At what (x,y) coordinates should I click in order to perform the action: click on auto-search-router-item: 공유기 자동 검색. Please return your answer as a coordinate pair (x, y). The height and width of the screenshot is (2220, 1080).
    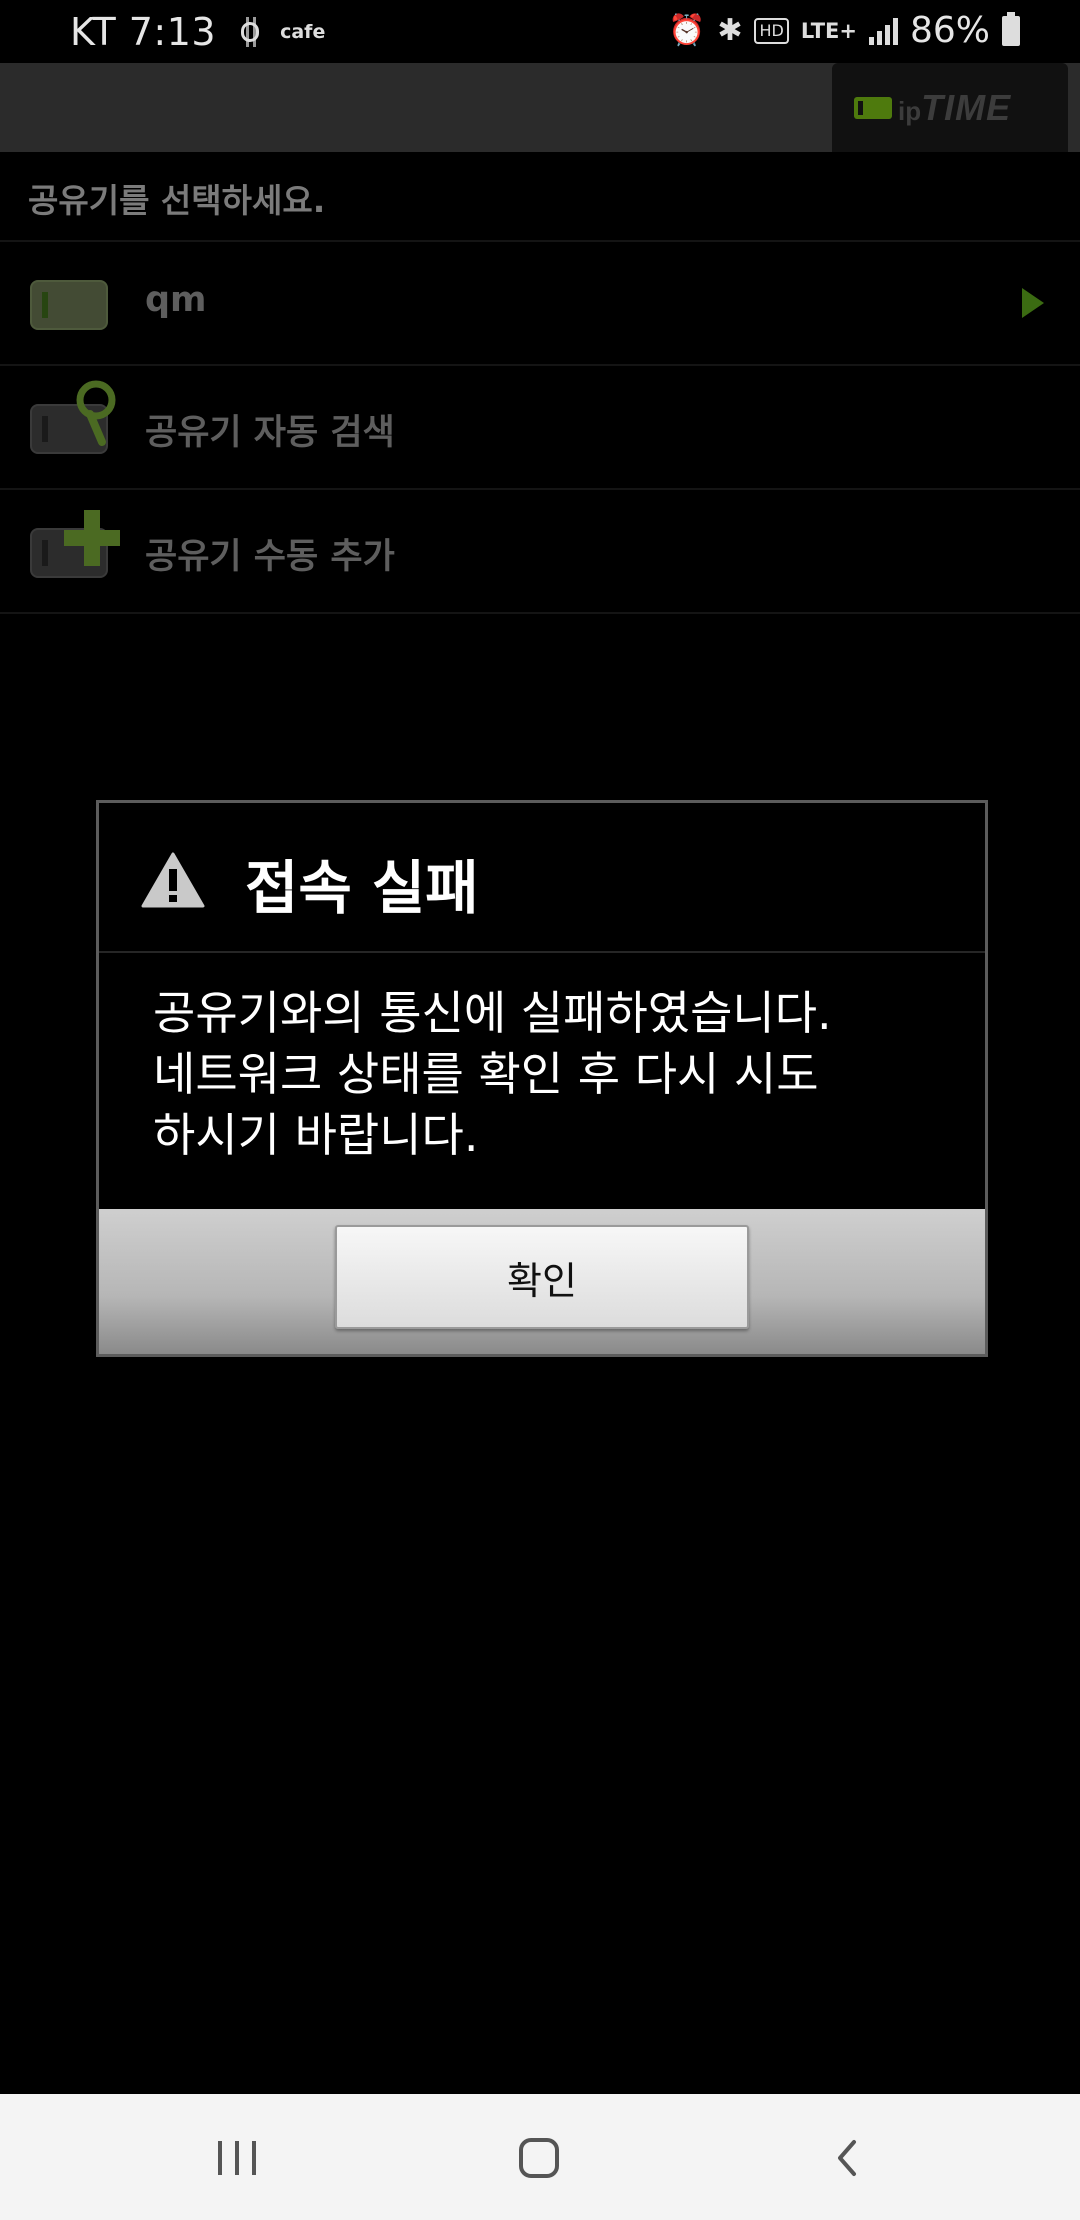
    Looking at the image, I should click on (540, 428).